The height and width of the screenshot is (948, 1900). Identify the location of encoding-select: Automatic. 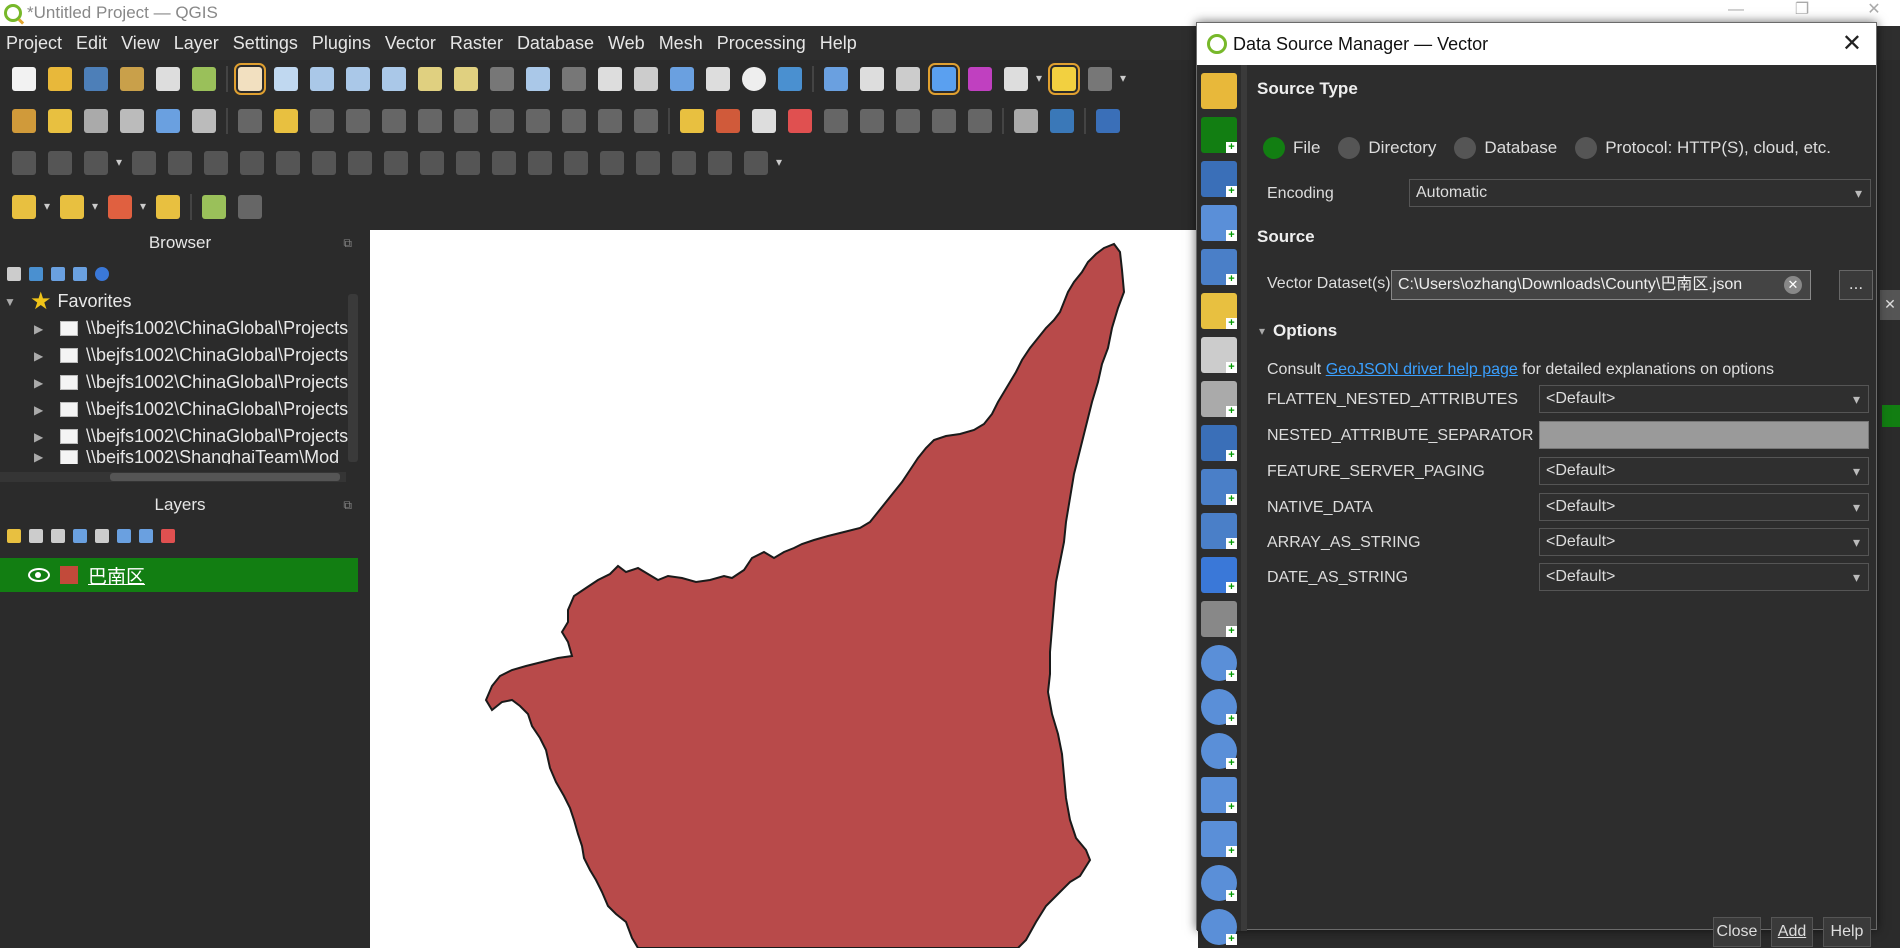
(1640, 193).